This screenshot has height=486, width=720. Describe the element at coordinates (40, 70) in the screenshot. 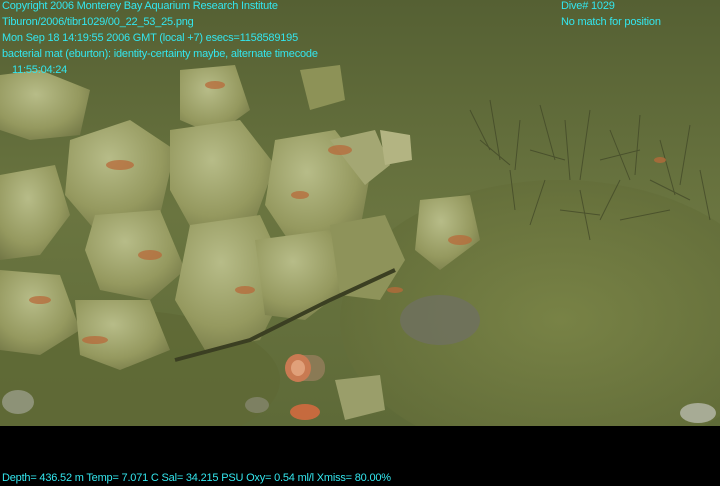

I see `timecode-text: 11:55:04:24` at that location.